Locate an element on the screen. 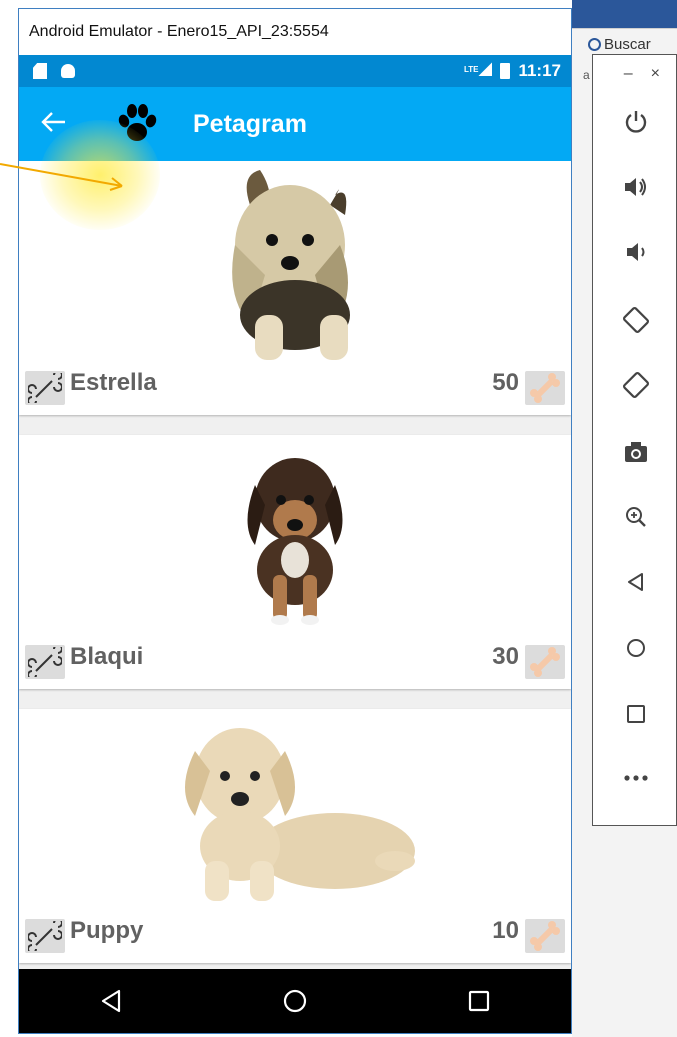  back-icon is located at coordinates (636, 582).